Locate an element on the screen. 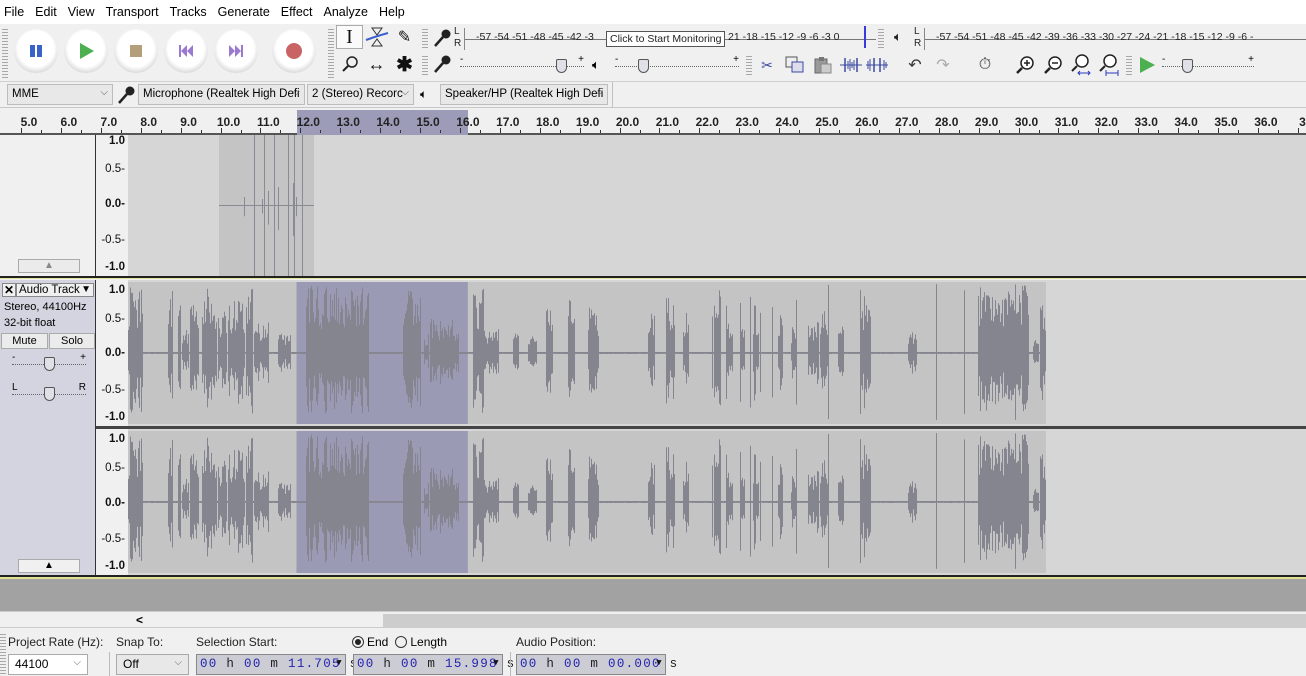 The height and width of the screenshot is (676, 1306). menu-analyze: Analyze is located at coordinates (346, 12).